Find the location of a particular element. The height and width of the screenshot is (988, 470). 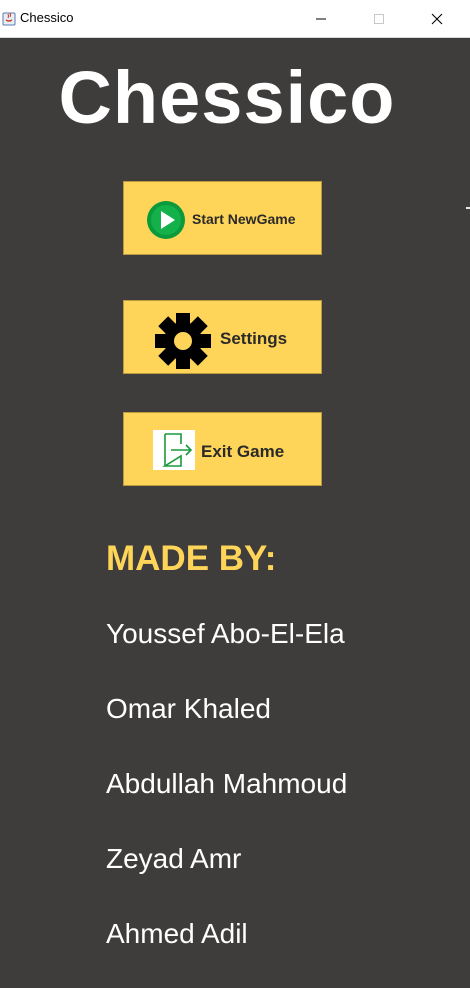

credits-title: MADE BY: is located at coordinates (191, 558).